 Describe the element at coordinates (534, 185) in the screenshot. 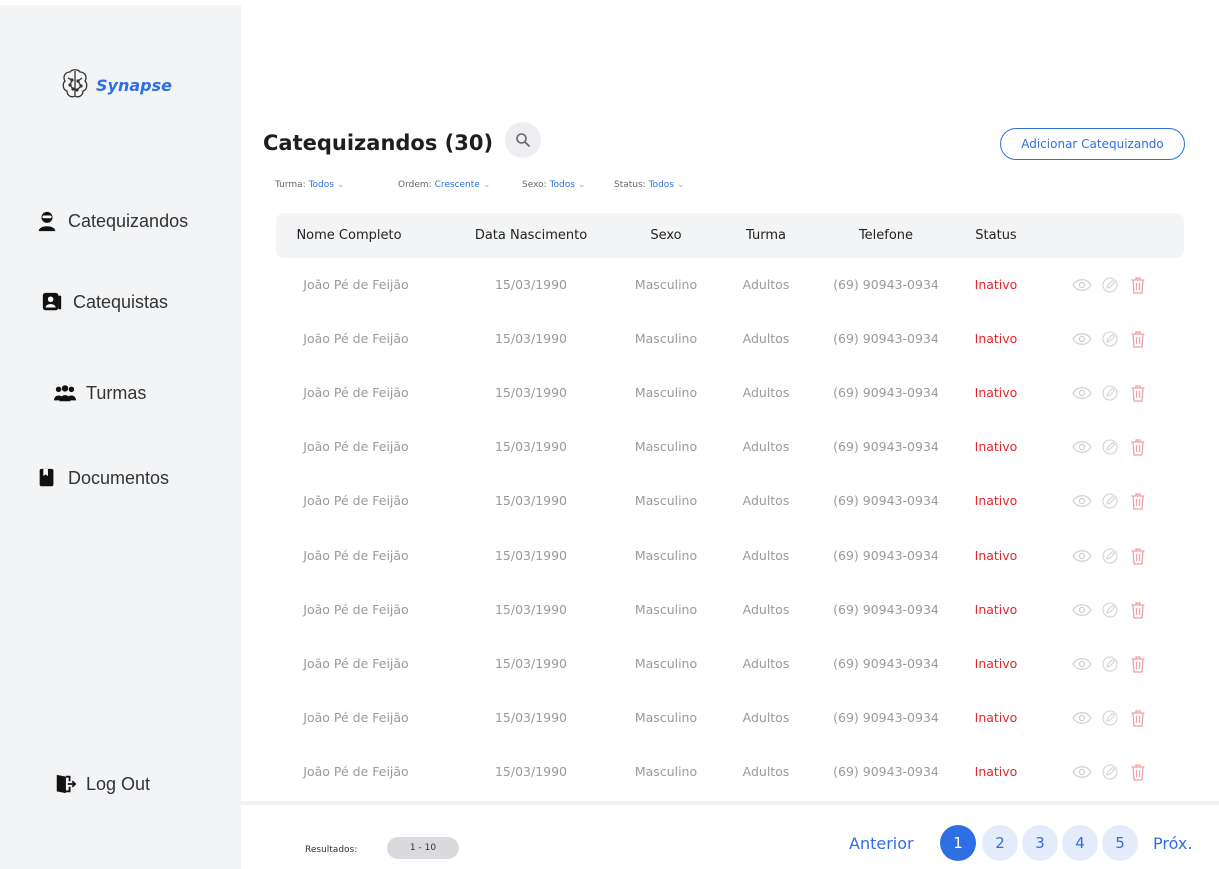

I see `filter-label: Sexo:` at that location.